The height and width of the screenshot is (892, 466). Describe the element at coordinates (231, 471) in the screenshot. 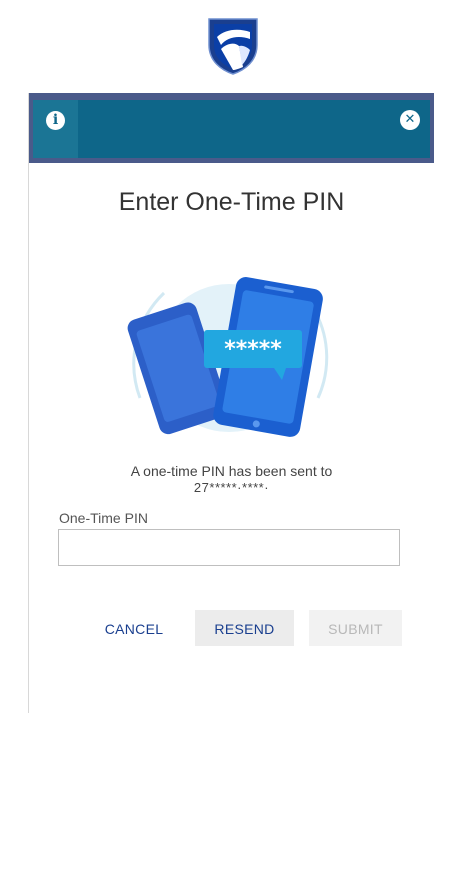

I see `otp-sent-message: A one-time PIN has been sent to` at that location.